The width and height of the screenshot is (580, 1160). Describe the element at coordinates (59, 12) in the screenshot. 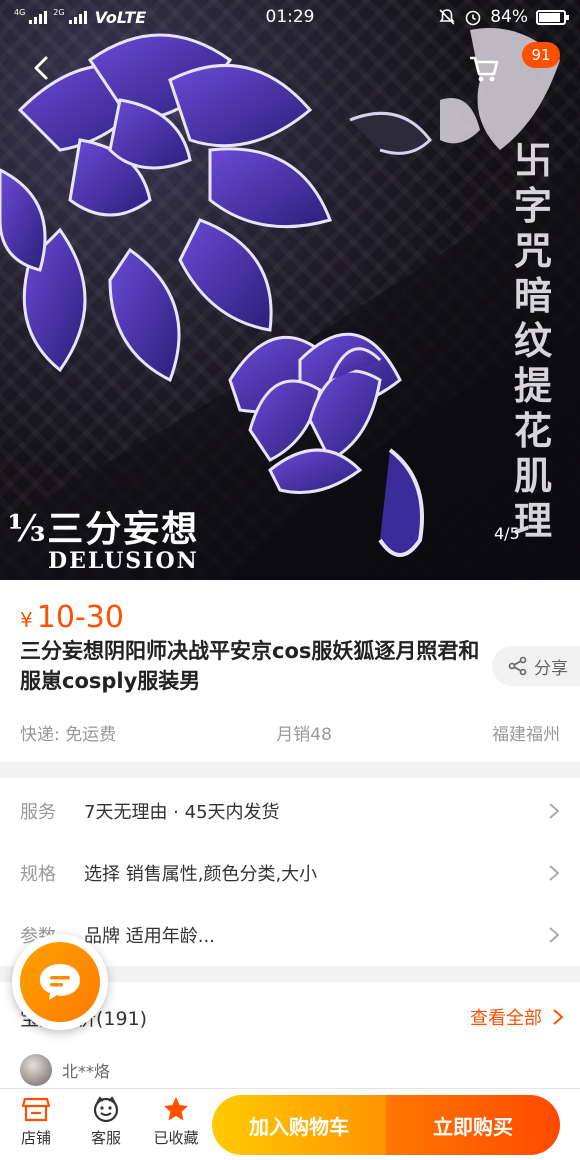

I see `network-type-label-2: 2G` at that location.